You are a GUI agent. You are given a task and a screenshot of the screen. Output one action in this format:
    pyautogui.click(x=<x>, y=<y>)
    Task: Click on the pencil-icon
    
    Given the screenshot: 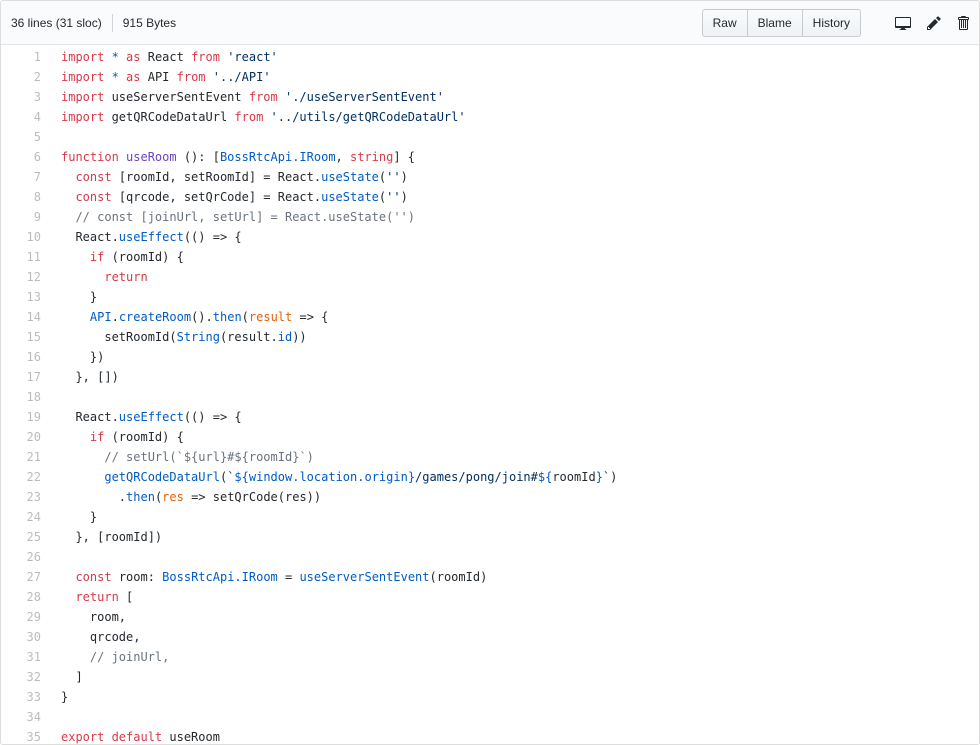 What is the action you would take?
    pyautogui.click(x=934, y=22)
    